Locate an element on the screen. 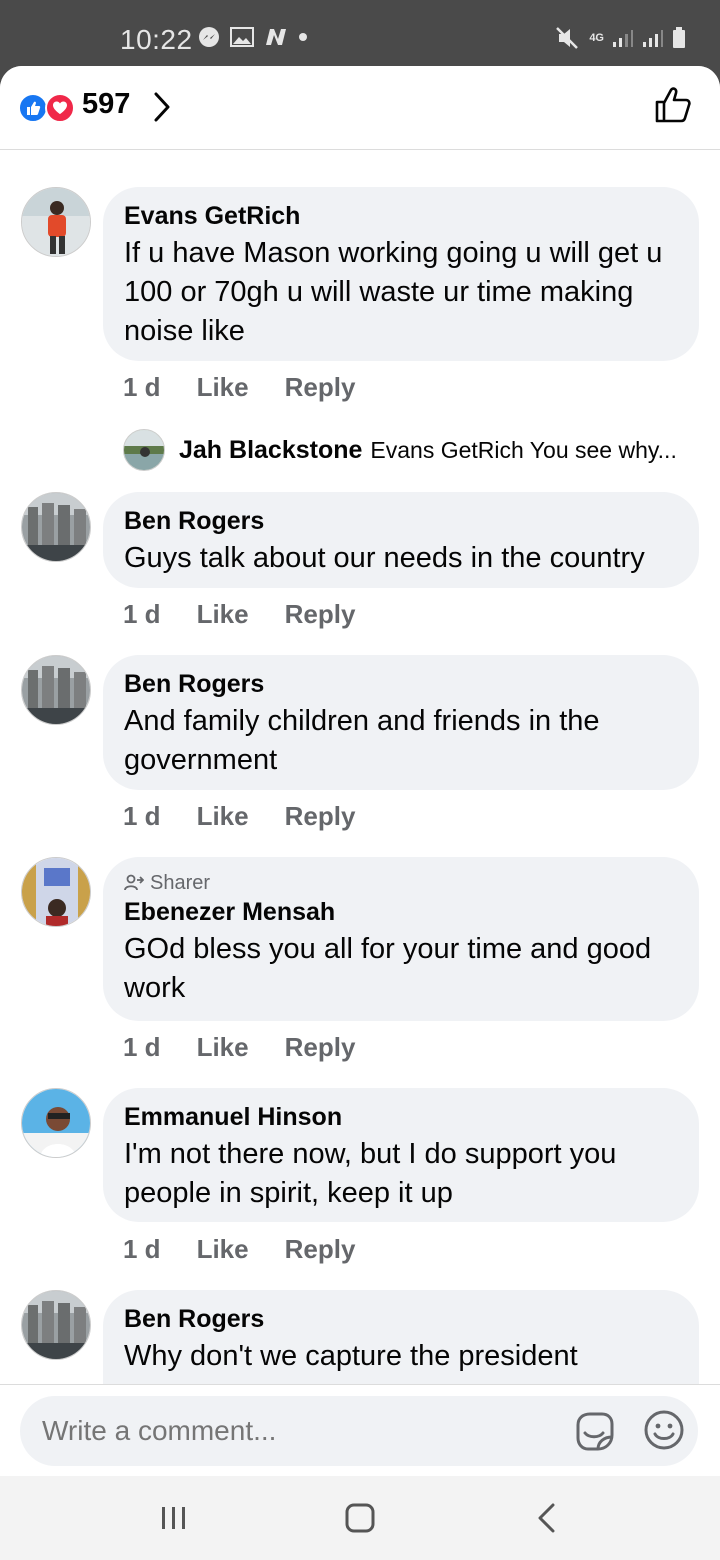 The image size is (720, 1560). sharer-badge: Sharer is located at coordinates (401, 883).